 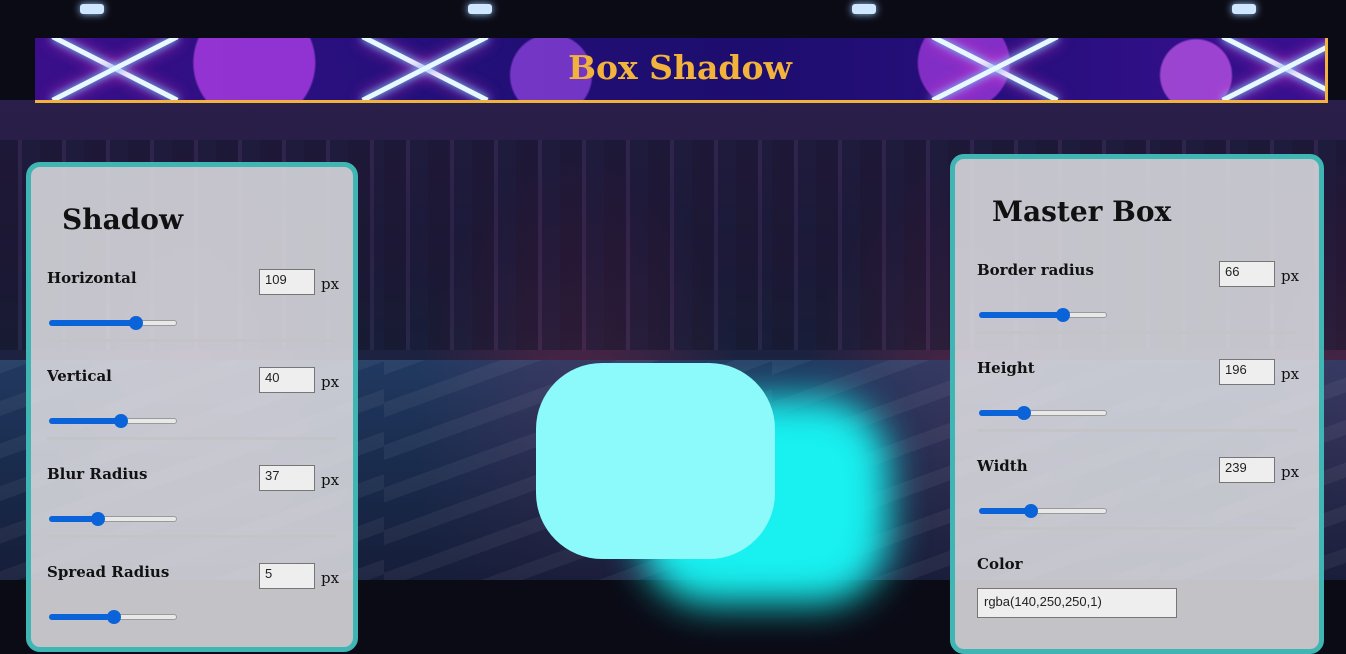 I want to click on vertical-input: 40, so click(x=287, y=380).